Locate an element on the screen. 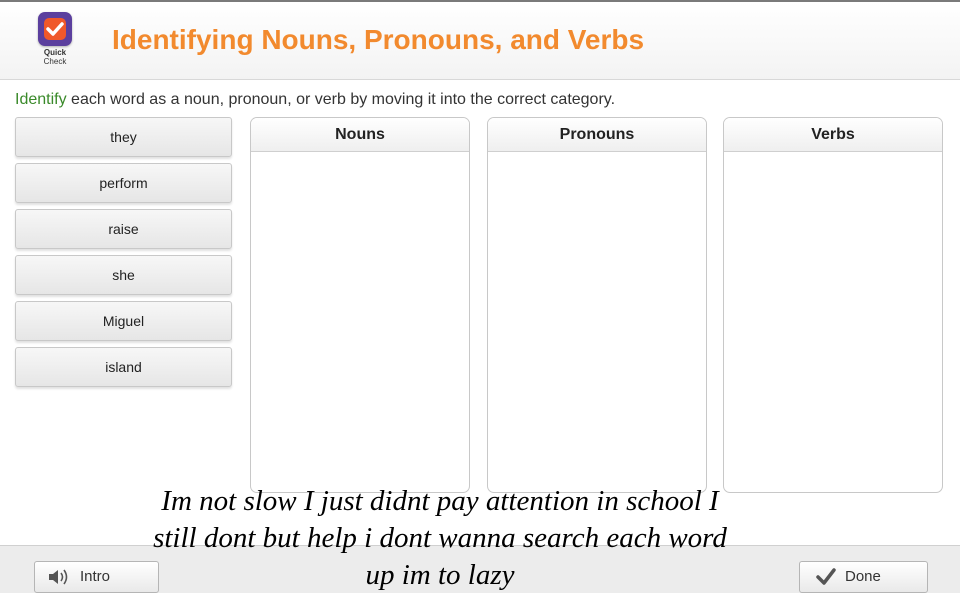 This screenshot has width=960, height=594. done-button-label: Done is located at coordinates (863, 576).